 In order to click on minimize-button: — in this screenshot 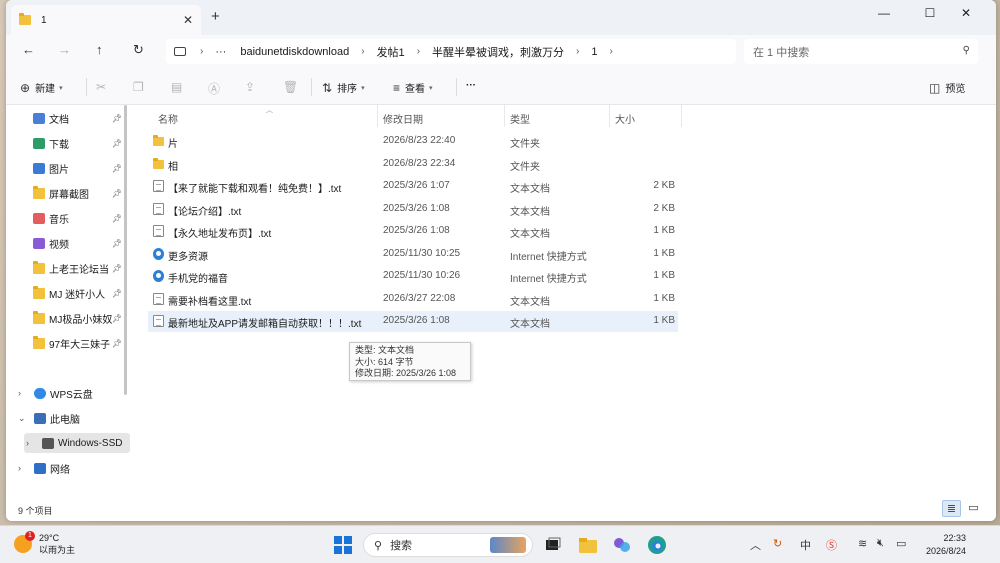, I will do `click(884, 13)`.